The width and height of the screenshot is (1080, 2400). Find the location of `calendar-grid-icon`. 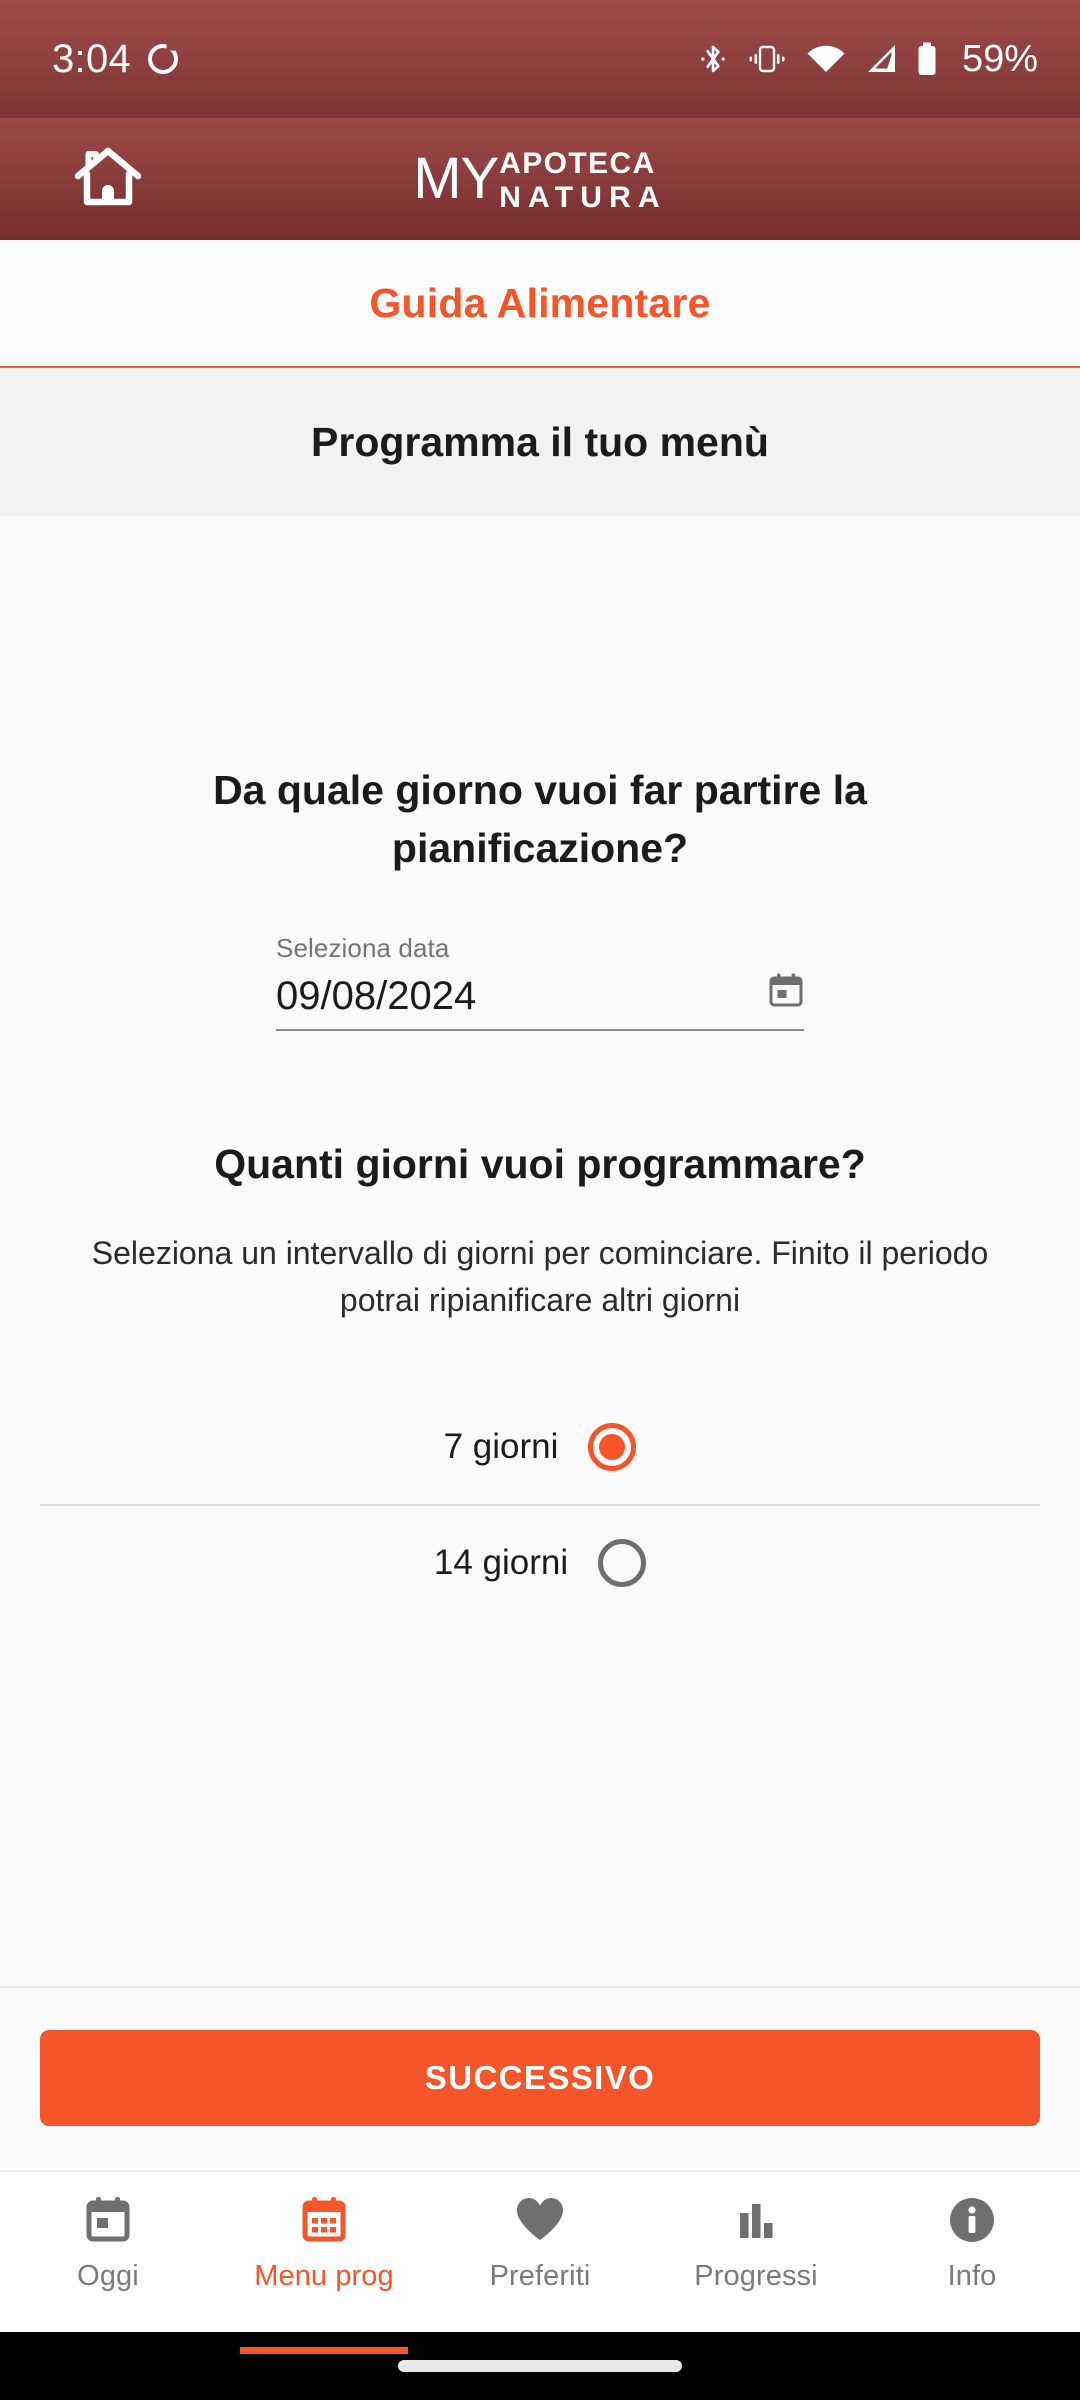

calendar-grid-icon is located at coordinates (324, 2220).